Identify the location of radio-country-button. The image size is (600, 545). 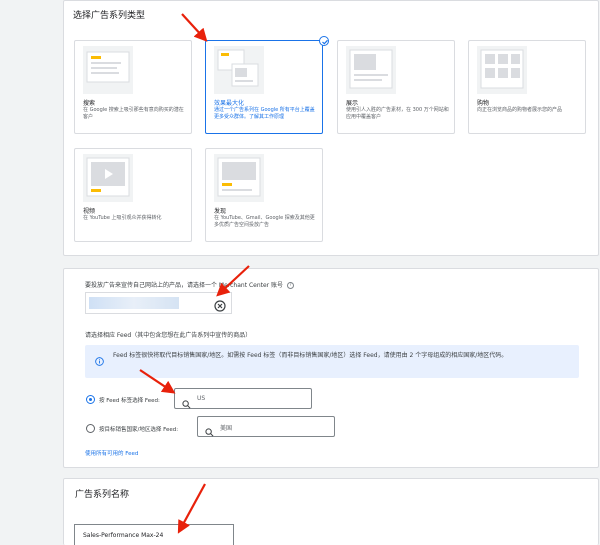
(90, 428).